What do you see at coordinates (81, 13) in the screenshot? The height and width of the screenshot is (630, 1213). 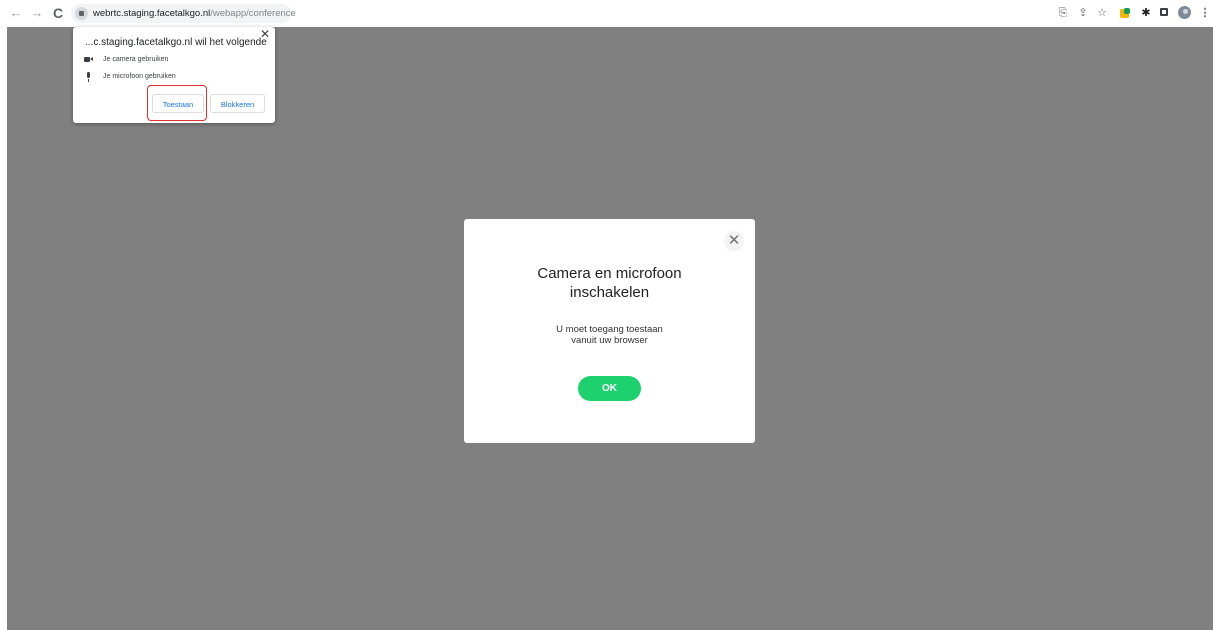 I see `lock-icon` at bounding box center [81, 13].